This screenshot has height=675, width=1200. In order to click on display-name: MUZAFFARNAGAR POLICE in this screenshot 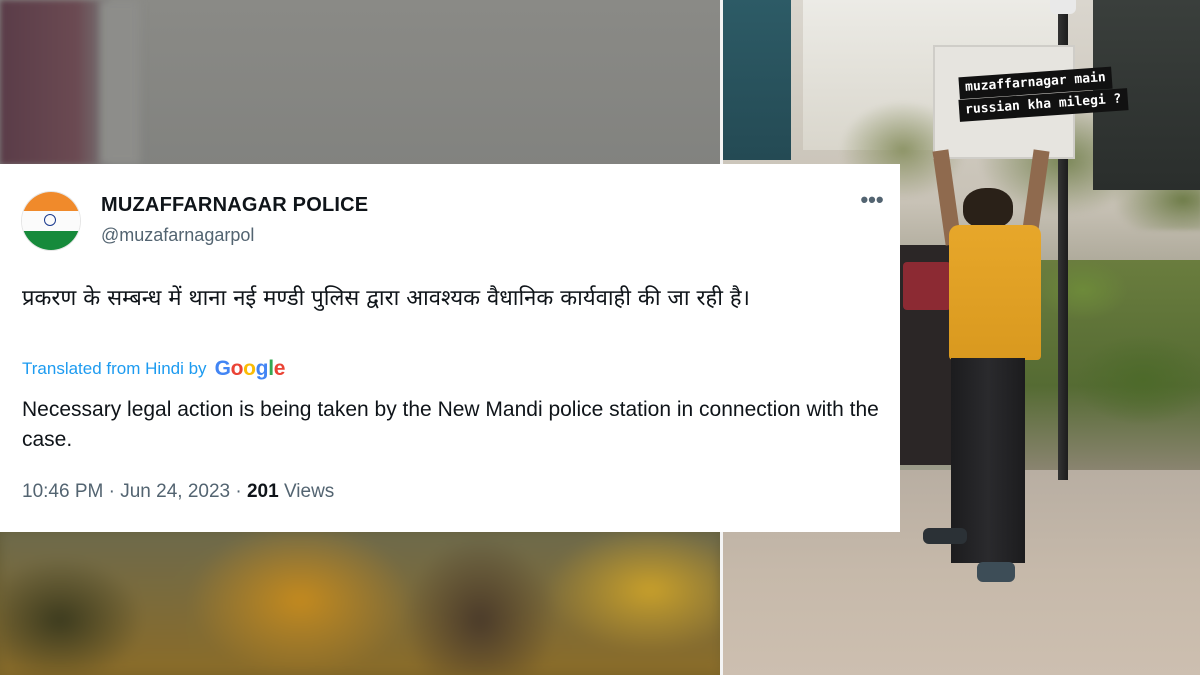, I will do `click(234, 205)`.